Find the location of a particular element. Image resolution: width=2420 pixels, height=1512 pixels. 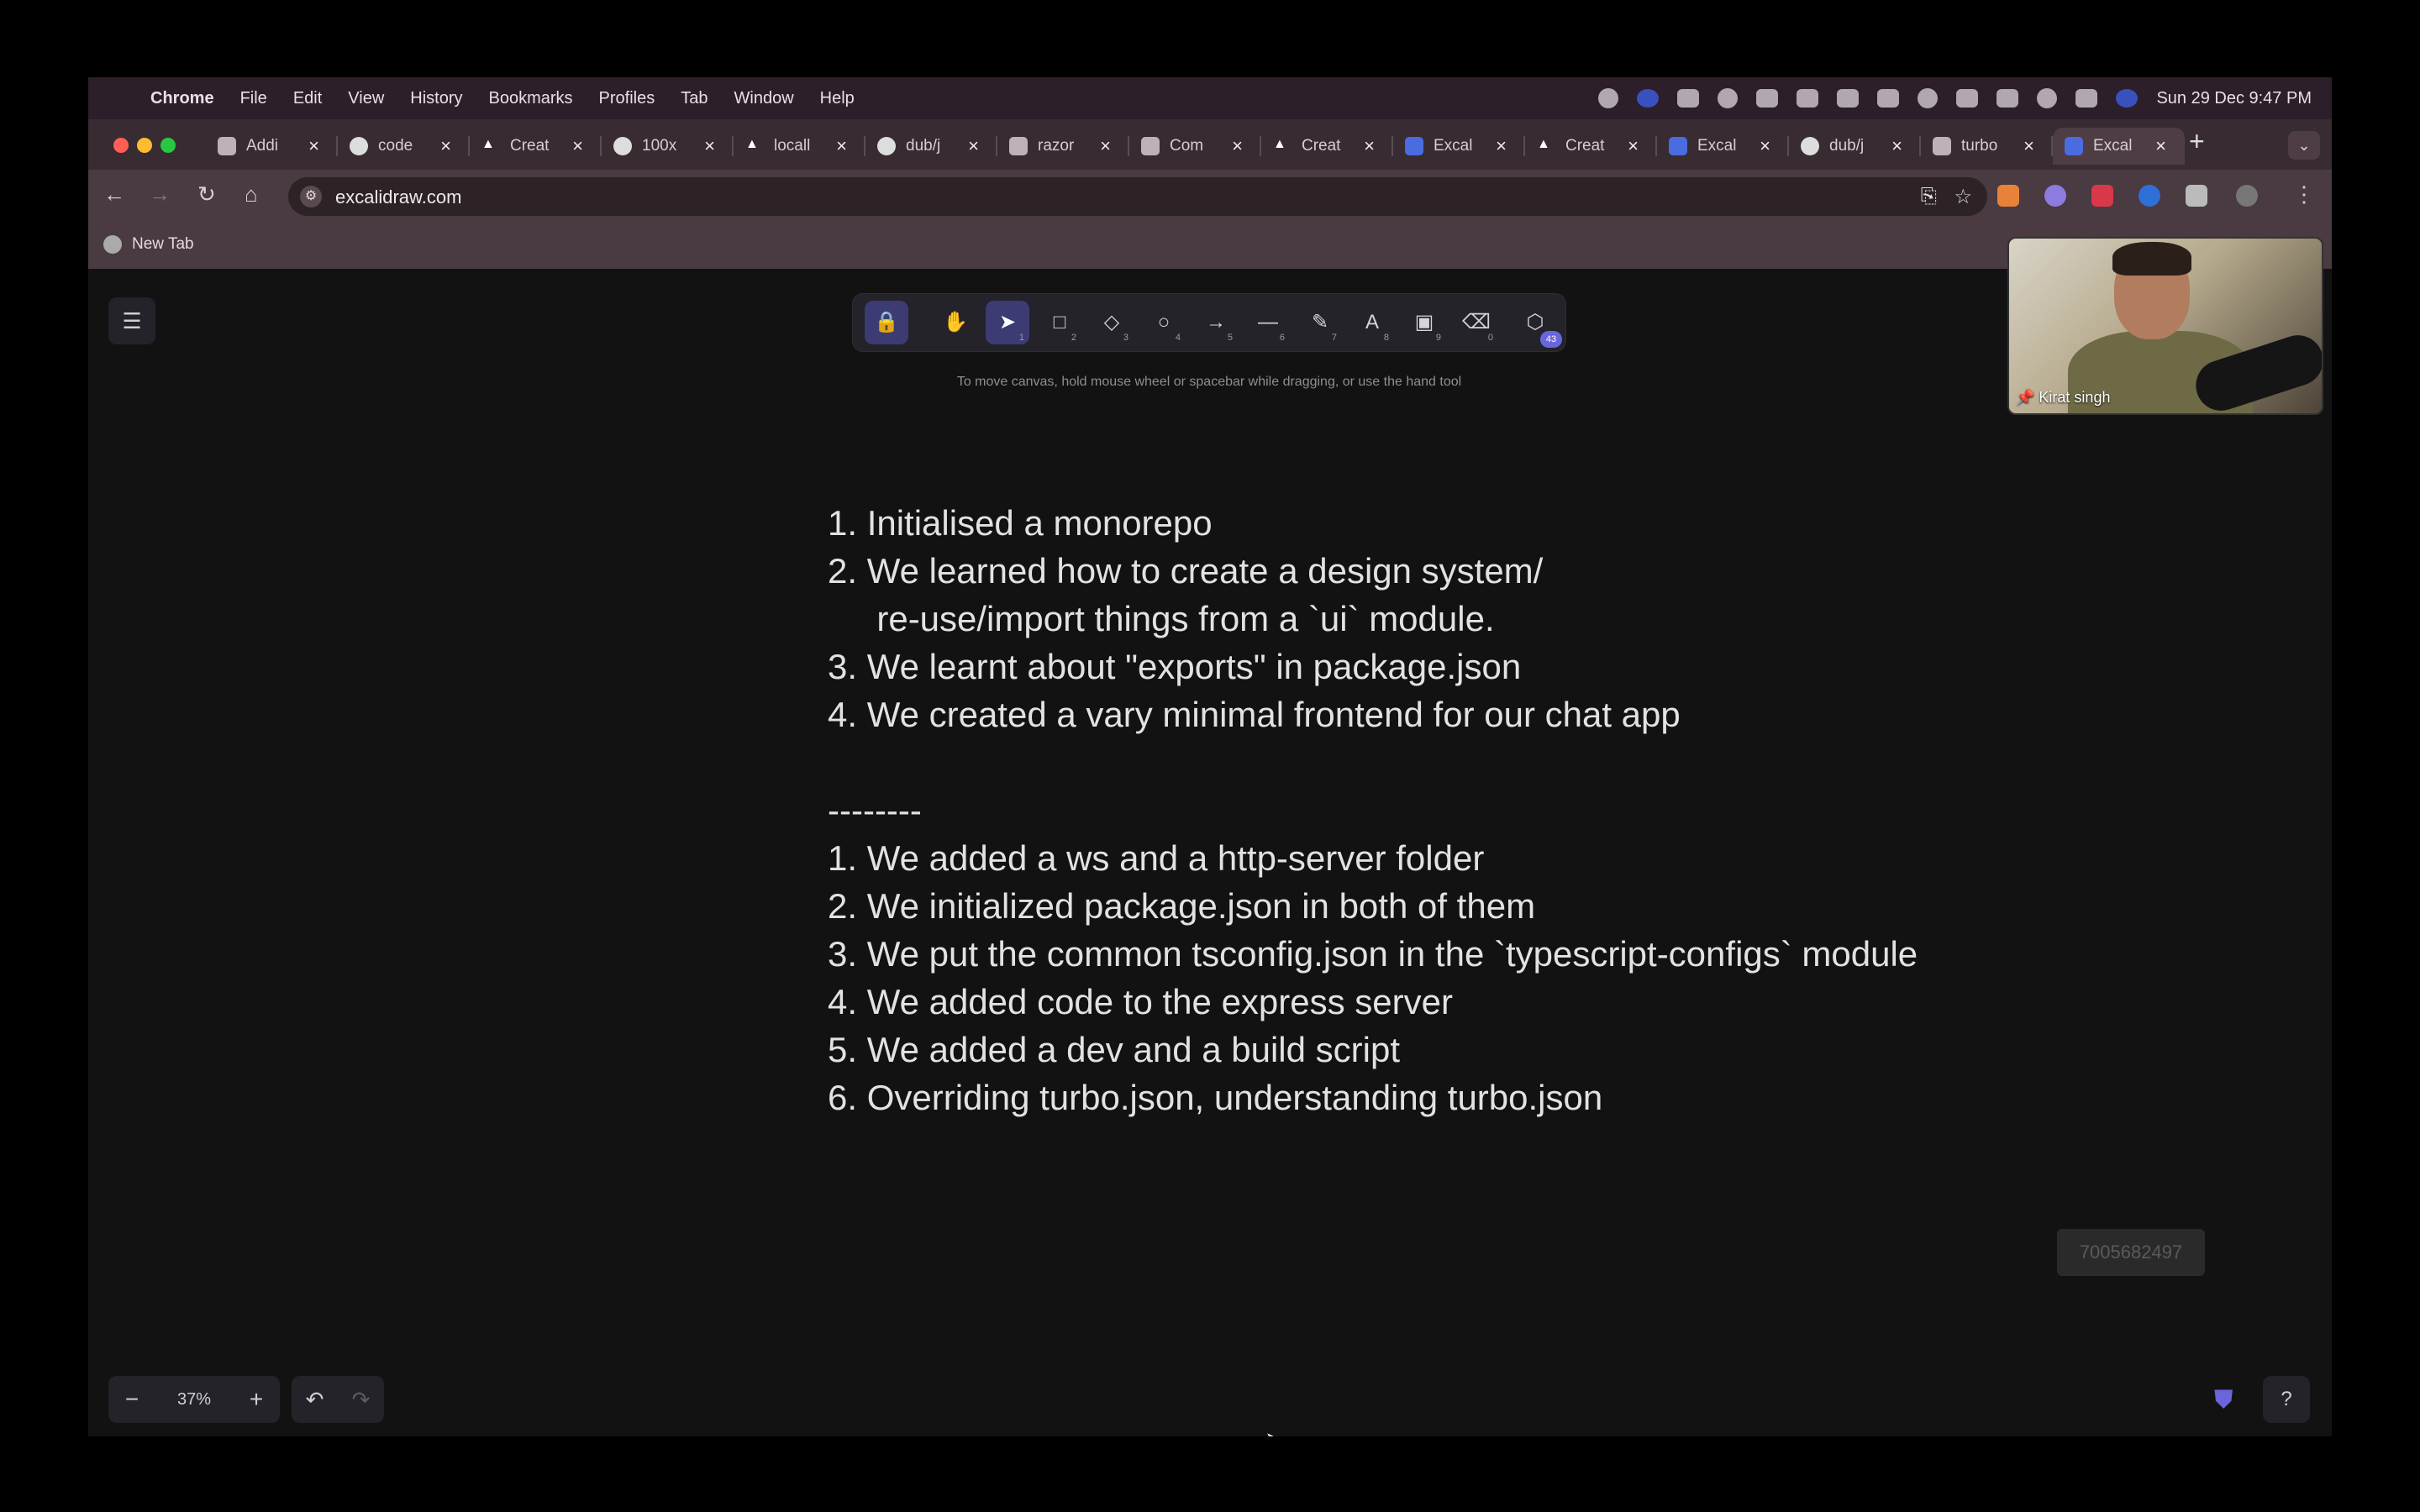

status-send-icon is located at coordinates (1849, 98).